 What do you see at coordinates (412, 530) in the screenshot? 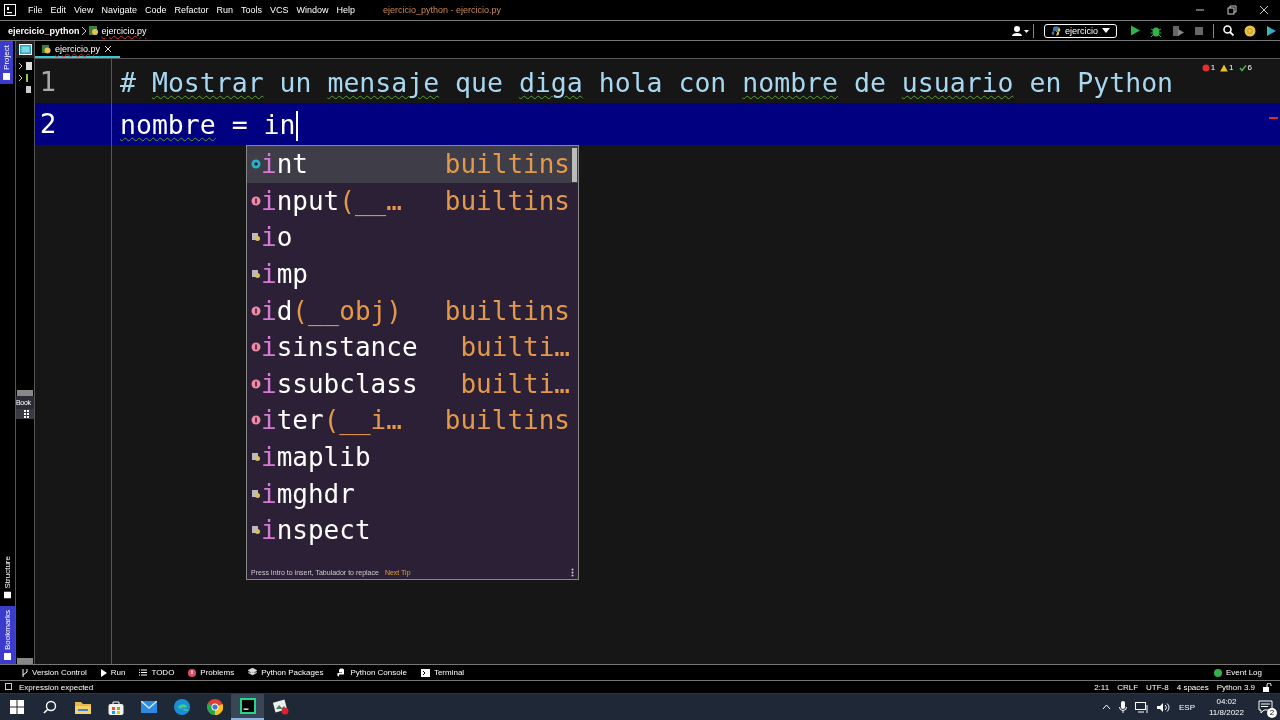
I see `completion-item: inspect` at bounding box center [412, 530].